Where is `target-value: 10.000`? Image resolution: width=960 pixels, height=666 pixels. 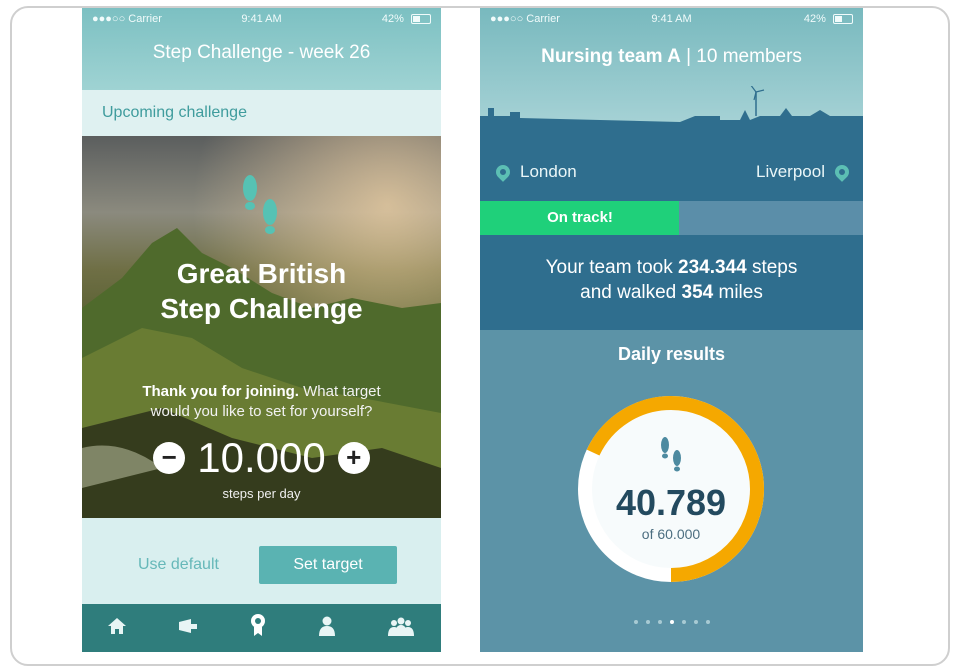
target-value: 10.000 is located at coordinates (261, 457).